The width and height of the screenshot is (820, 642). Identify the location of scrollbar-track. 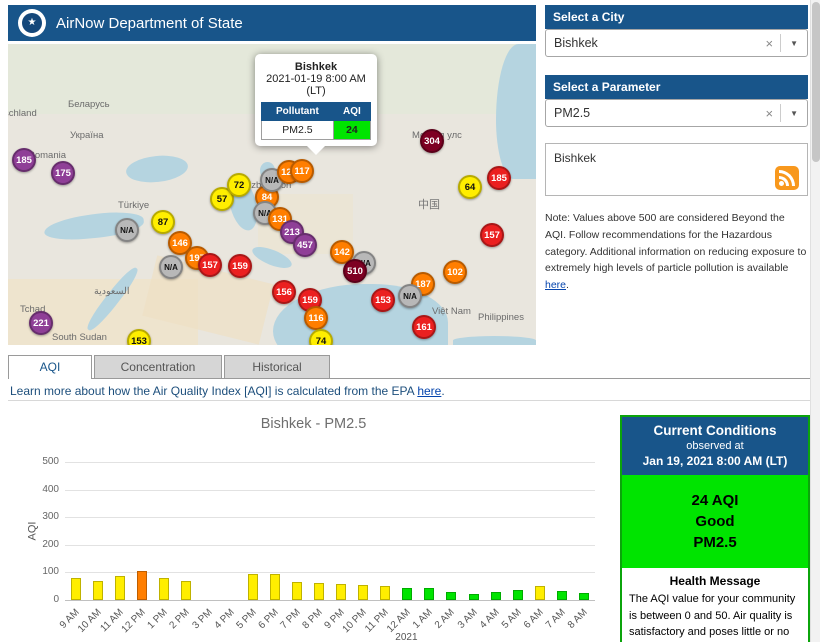
(815, 321).